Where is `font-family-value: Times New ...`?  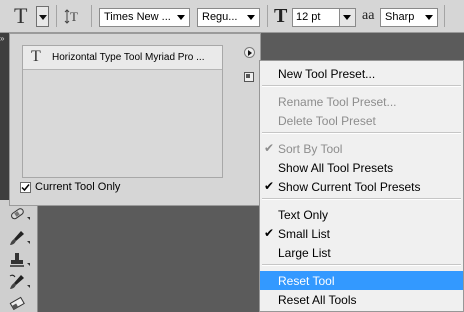 font-family-value: Times New ... is located at coordinates (137, 17).